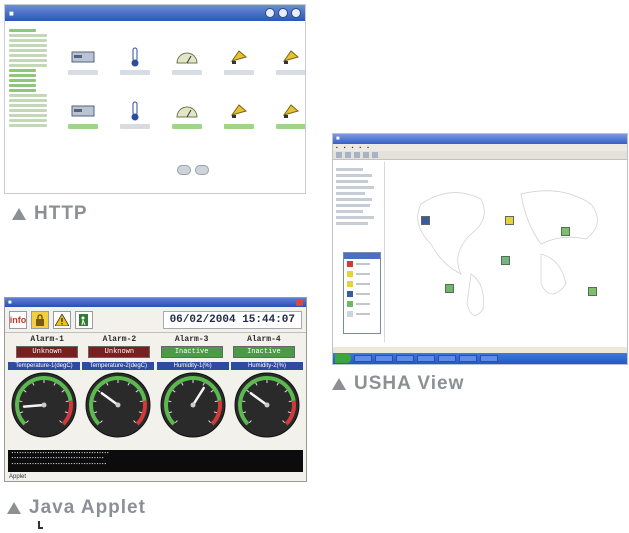  What do you see at coordinates (118, 366) in the screenshot?
I see `gauge-title: Temperature-2(degC)` at bounding box center [118, 366].